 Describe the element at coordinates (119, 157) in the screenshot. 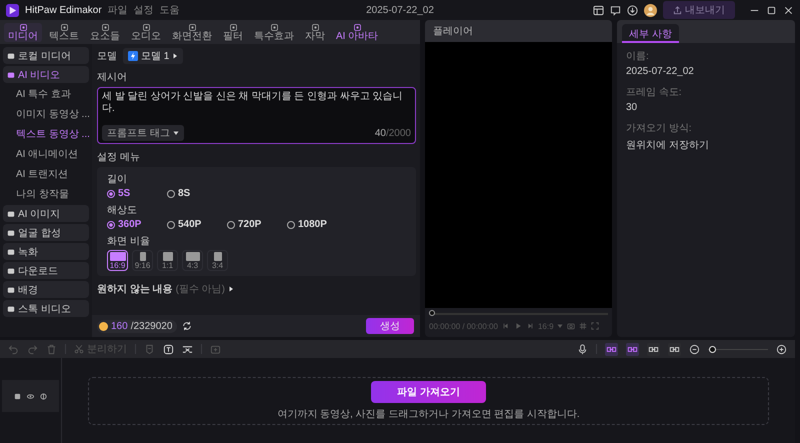

I see `settings-title: 설정 메뉴` at that location.